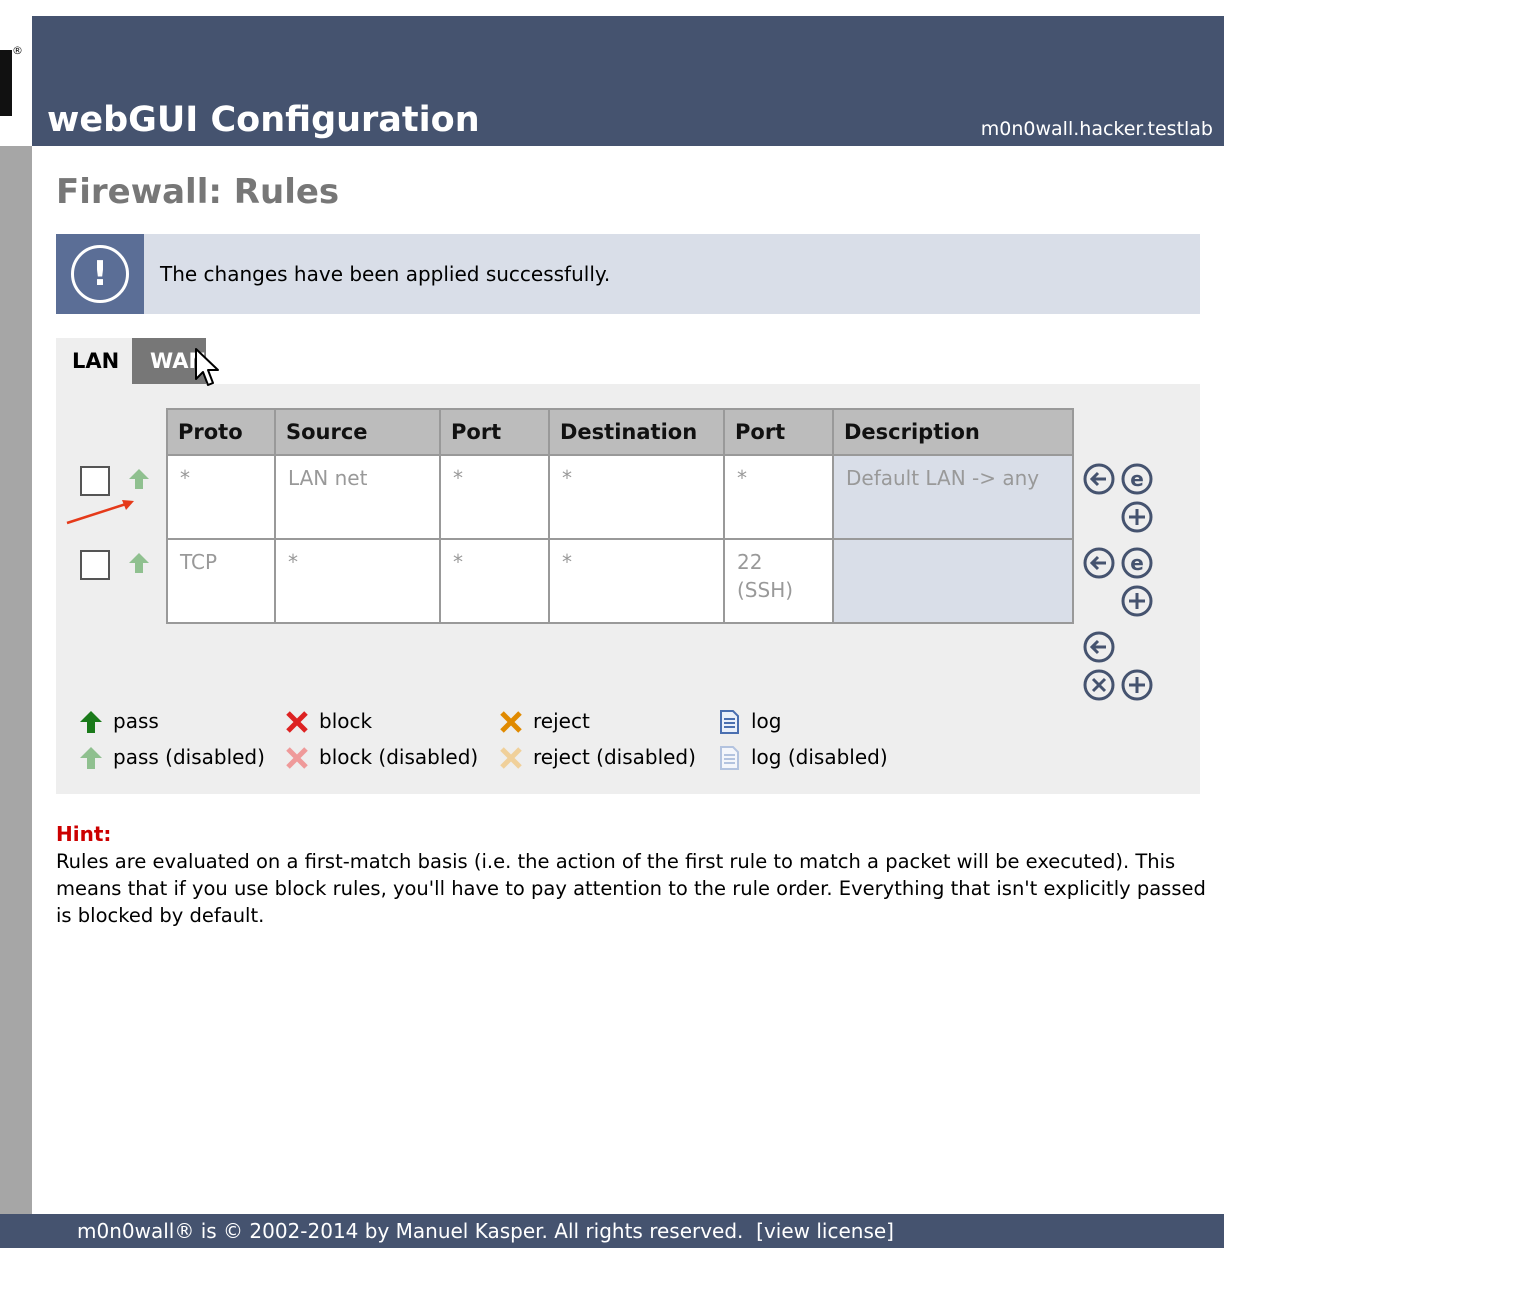 This screenshot has width=1528, height=1296. I want to click on mouse-cursor-icon, so click(207, 370).